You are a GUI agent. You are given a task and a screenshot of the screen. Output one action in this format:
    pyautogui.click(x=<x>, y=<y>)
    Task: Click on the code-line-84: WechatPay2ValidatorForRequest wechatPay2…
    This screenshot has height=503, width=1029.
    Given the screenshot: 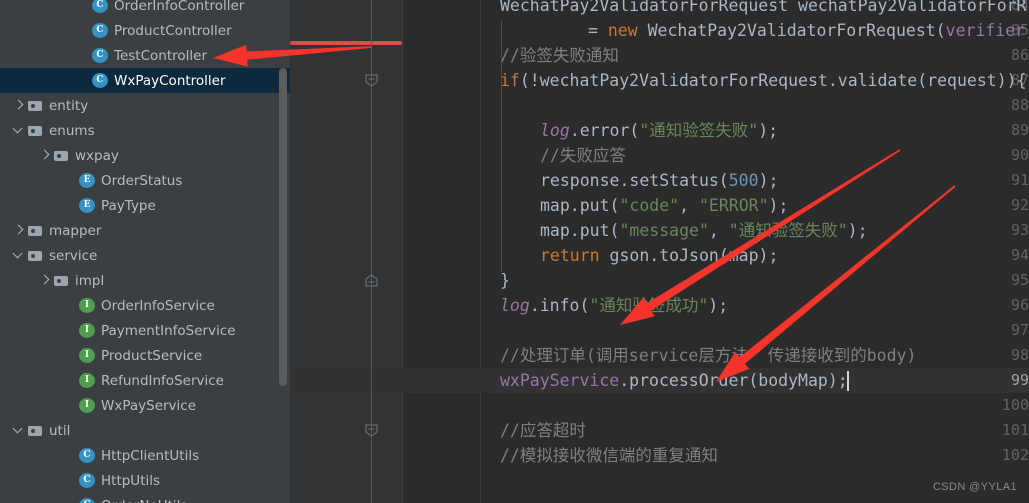 What is the action you would take?
    pyautogui.click(x=763, y=9)
    